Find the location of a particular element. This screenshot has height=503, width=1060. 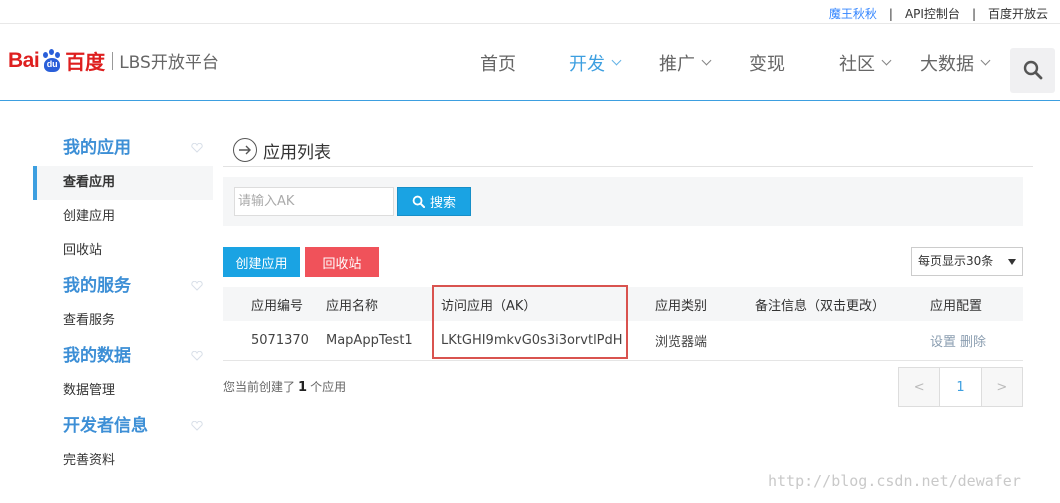

logo-product-name: LBS开放平台 is located at coordinates (169, 63).